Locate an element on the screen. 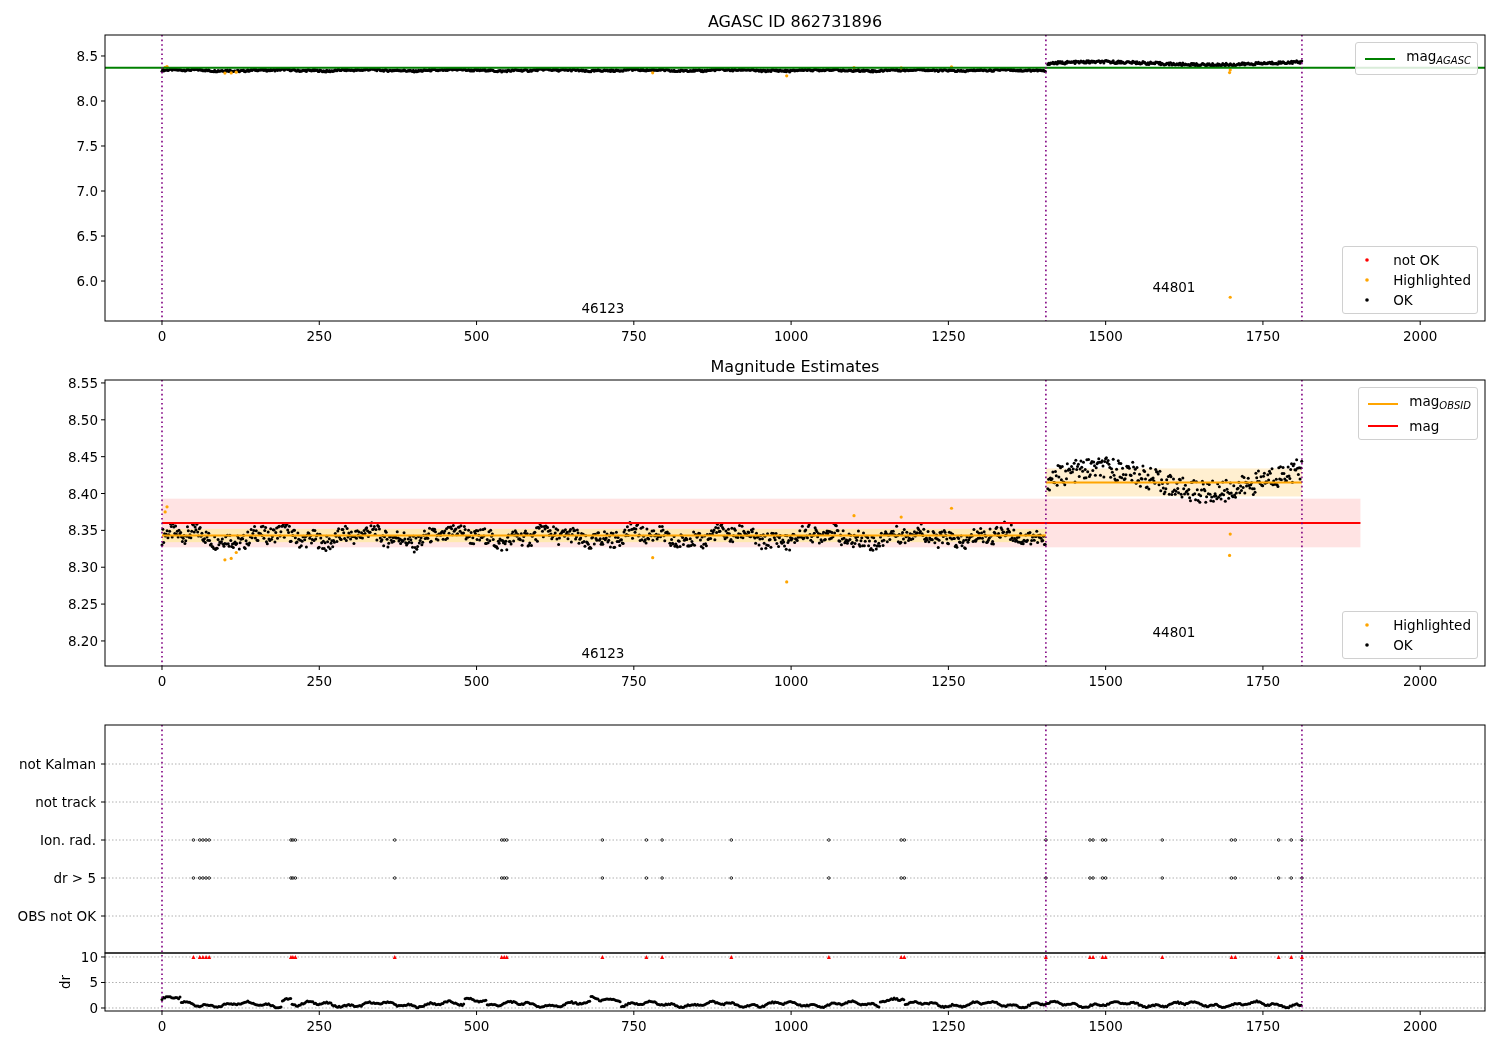  y-tick-label: 7.0 is located at coordinates (87, 191).